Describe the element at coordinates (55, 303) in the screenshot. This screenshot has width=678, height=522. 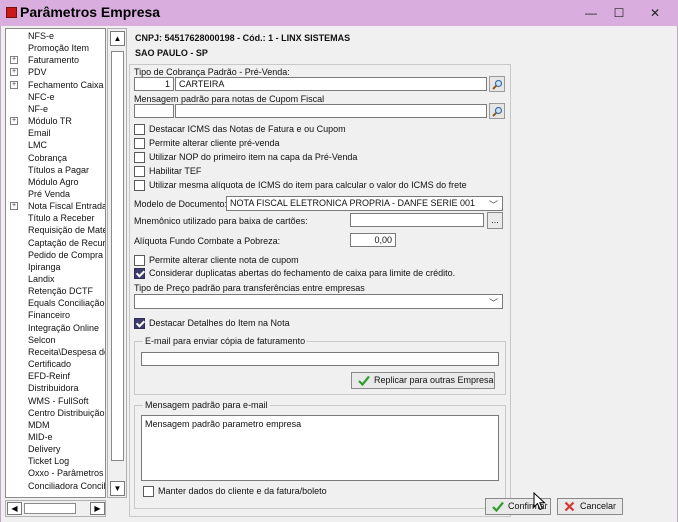
I see `tree-item-equals-conciliacao: Equals Conciliação` at that location.